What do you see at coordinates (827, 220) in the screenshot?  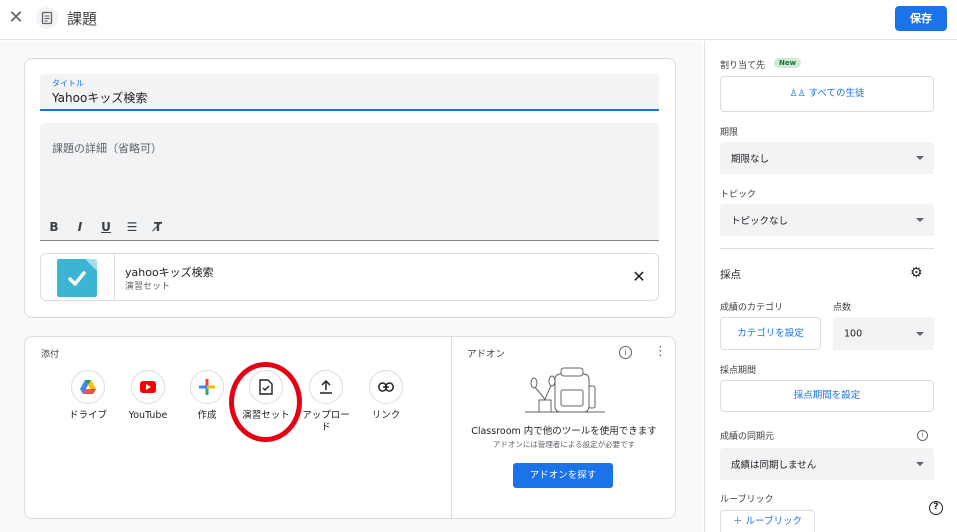 I see `topic-select: トピックなし` at bounding box center [827, 220].